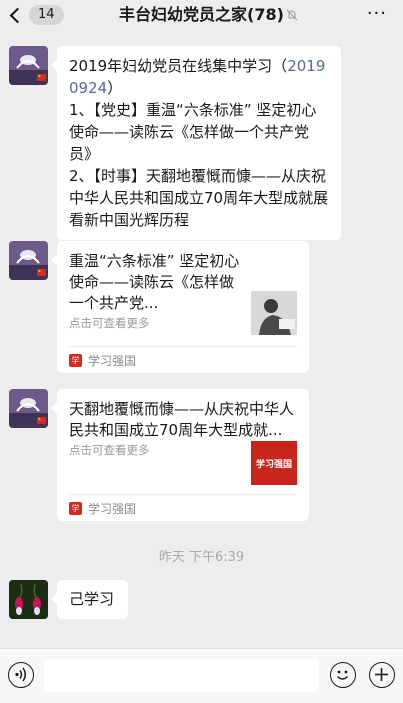  I want to click on message-text: 己学习, so click(92, 599).